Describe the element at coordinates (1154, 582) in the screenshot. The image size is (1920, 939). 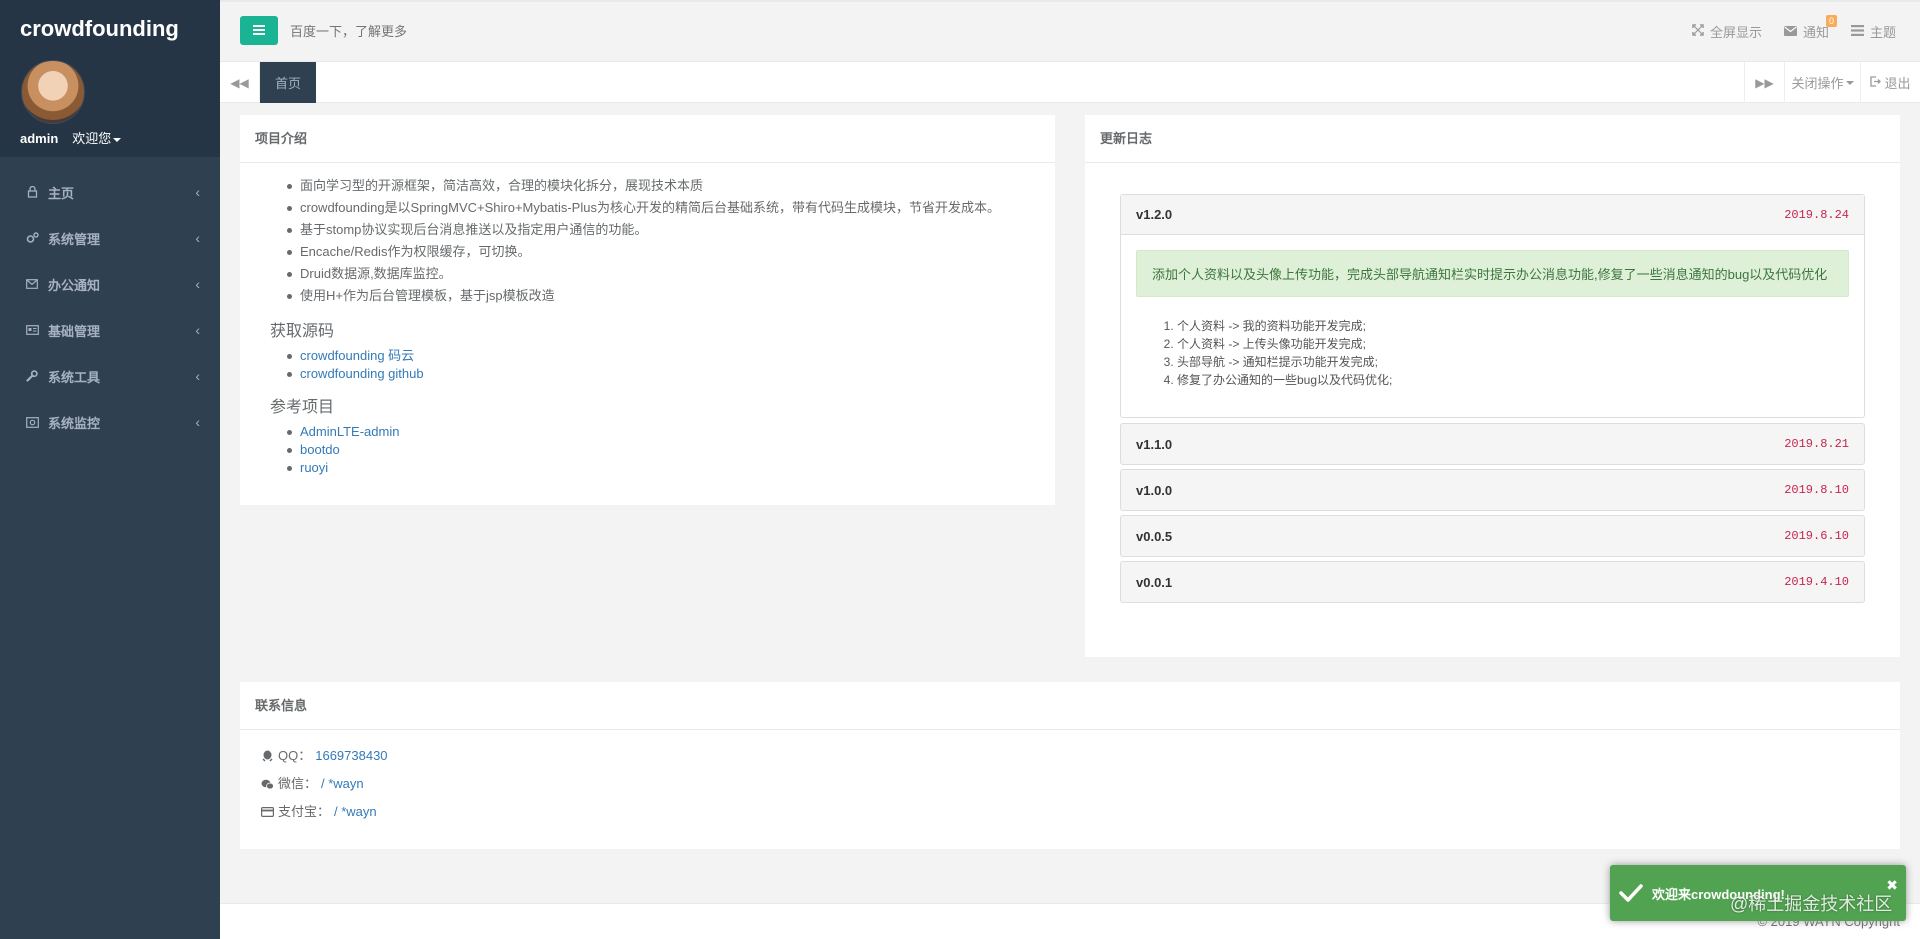
I see `version-label: v0.0.1` at that location.